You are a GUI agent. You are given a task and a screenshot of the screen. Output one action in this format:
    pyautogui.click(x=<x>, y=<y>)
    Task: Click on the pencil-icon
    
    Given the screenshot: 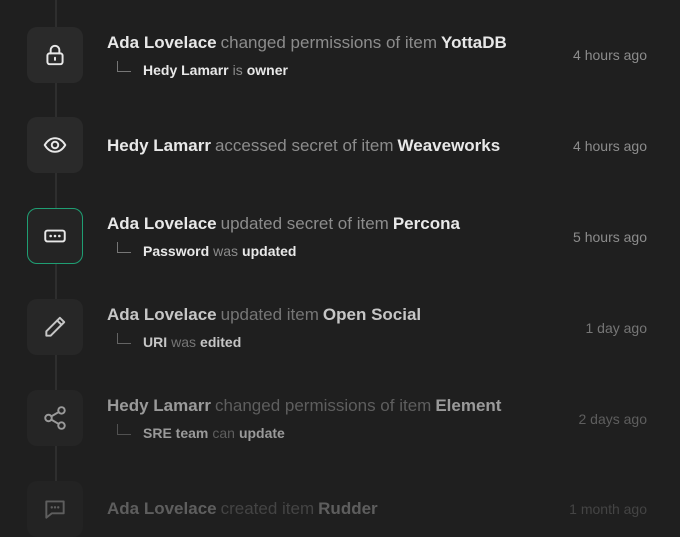 What is the action you would take?
    pyautogui.click(x=55, y=326)
    